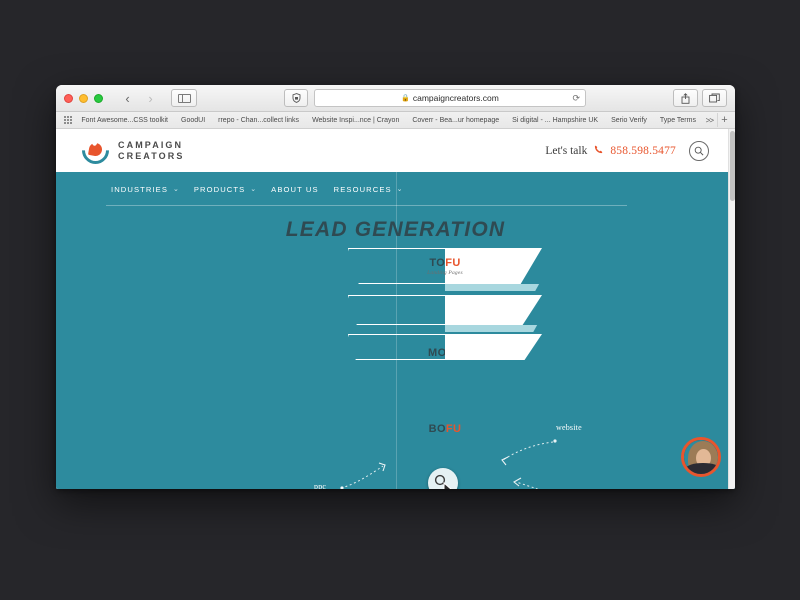 This screenshot has width=800, height=600. I want to click on back-button: ‹, so click(127, 98).